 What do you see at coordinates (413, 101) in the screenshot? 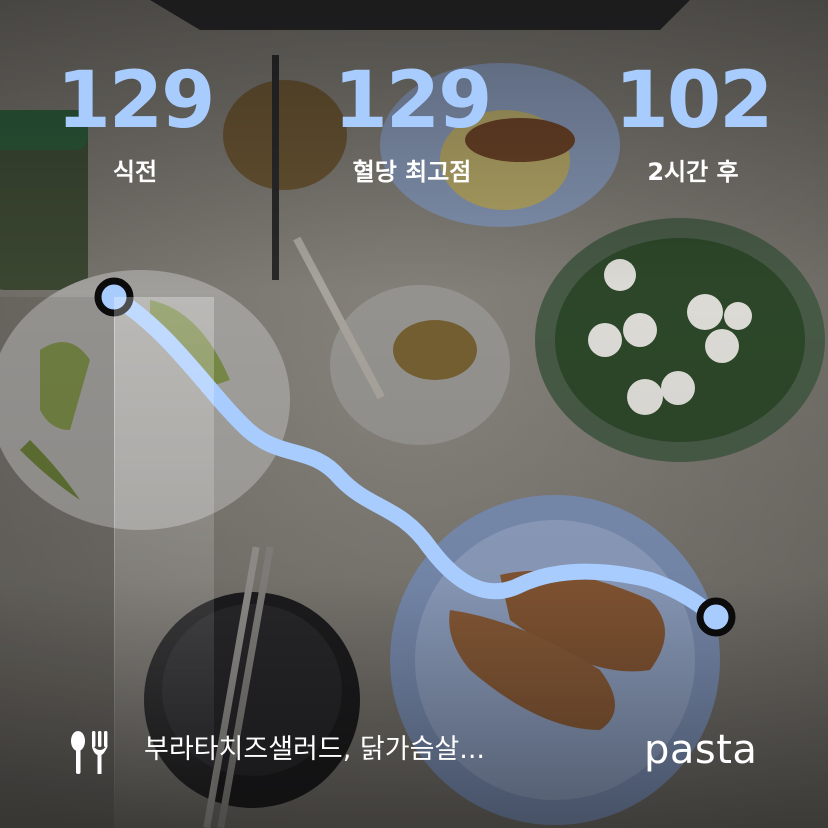
I see `stat-peak-value: 129` at bounding box center [413, 101].